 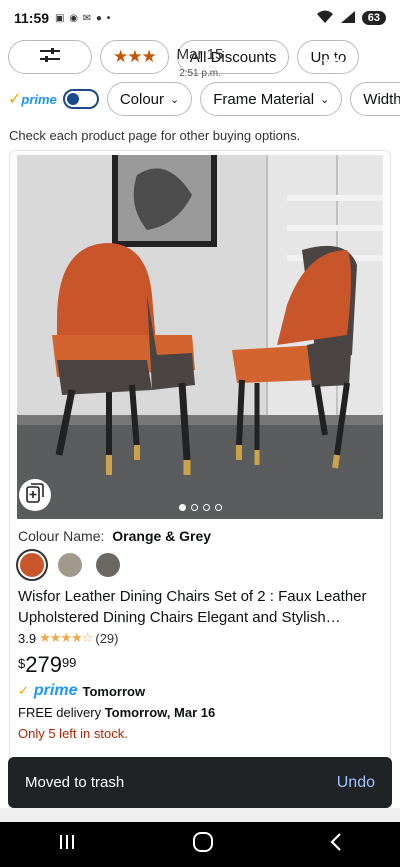 I want to click on delivery-prefix: FREE delivery, so click(x=60, y=712).